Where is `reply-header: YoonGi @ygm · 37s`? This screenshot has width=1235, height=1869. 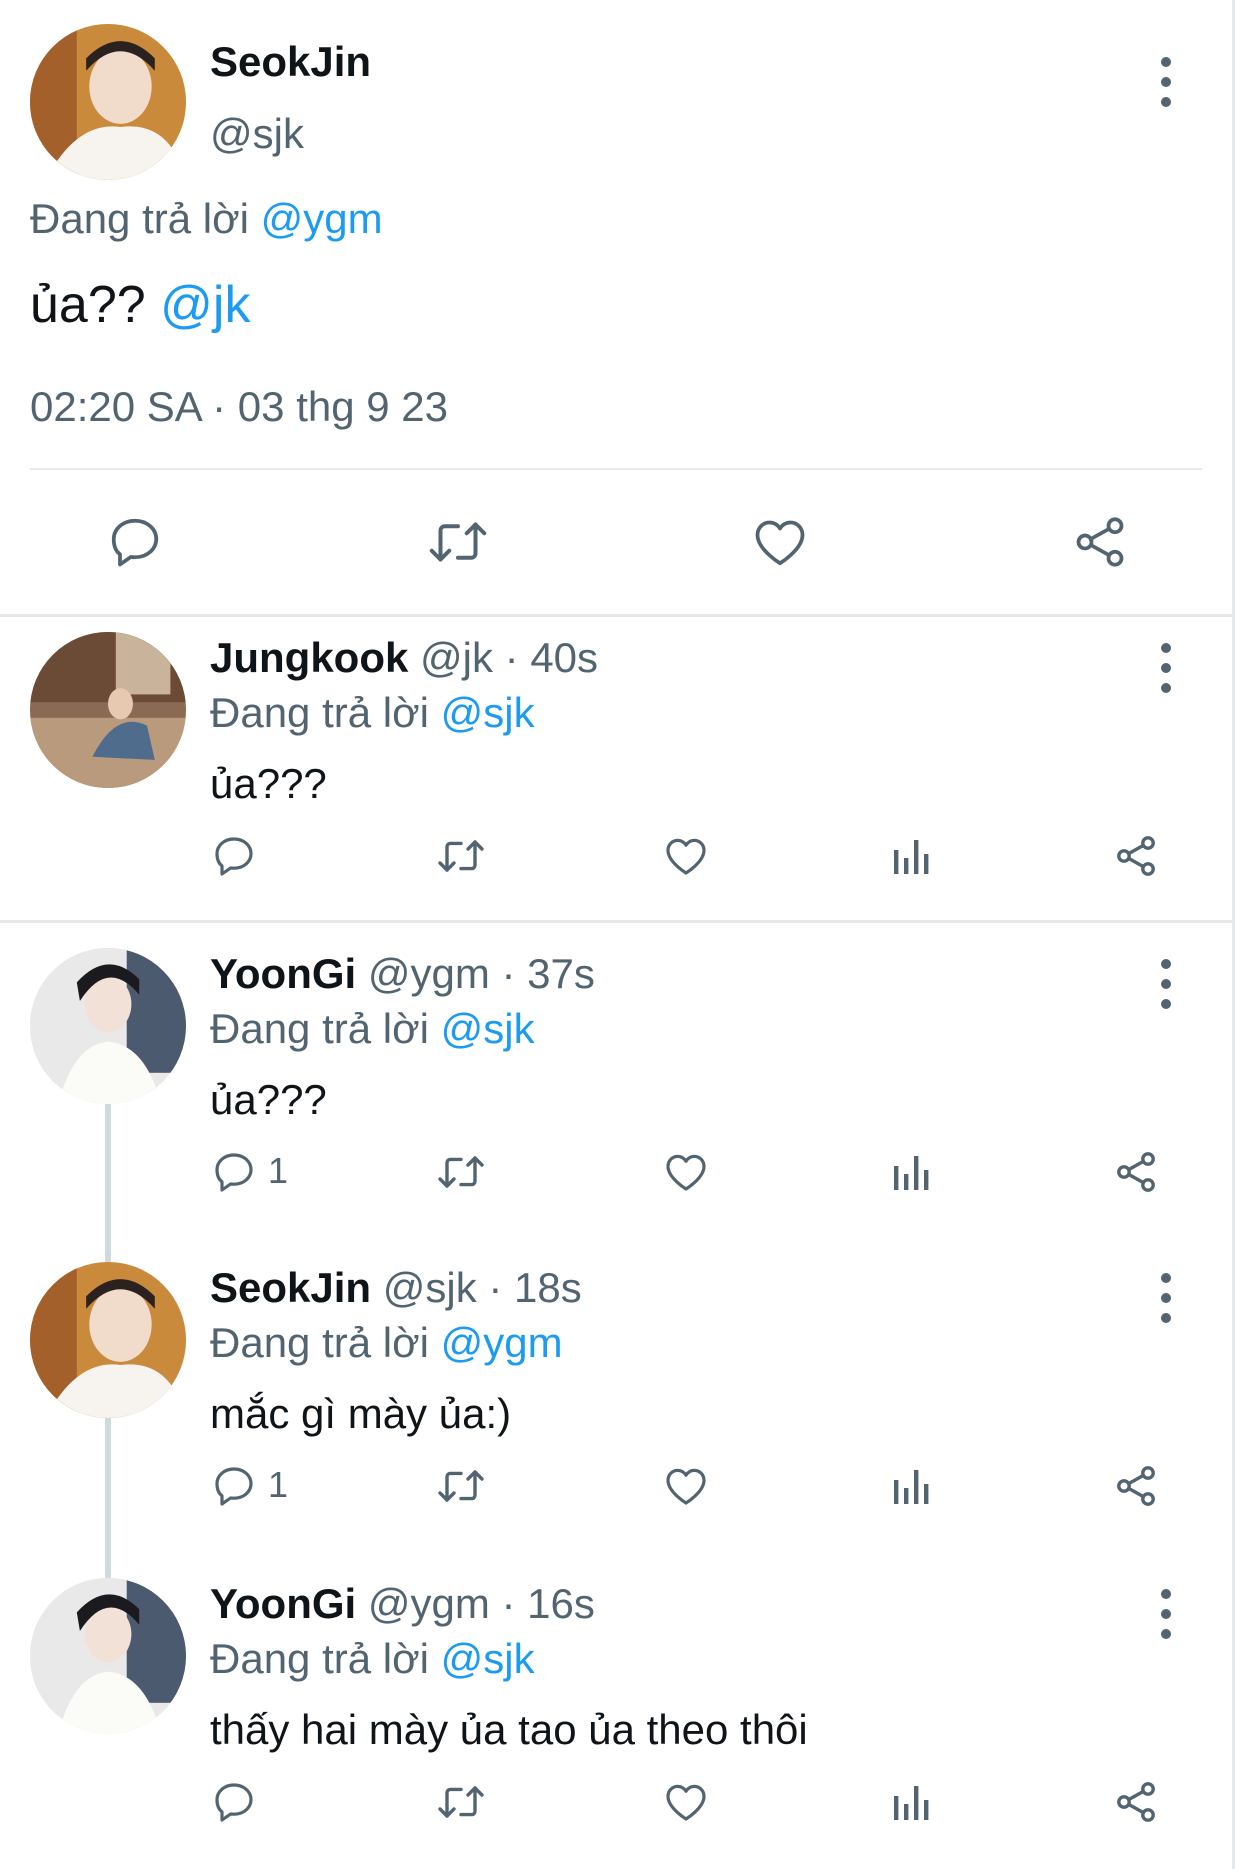 reply-header: YoonGi @ygm · 37s is located at coordinates (402, 974).